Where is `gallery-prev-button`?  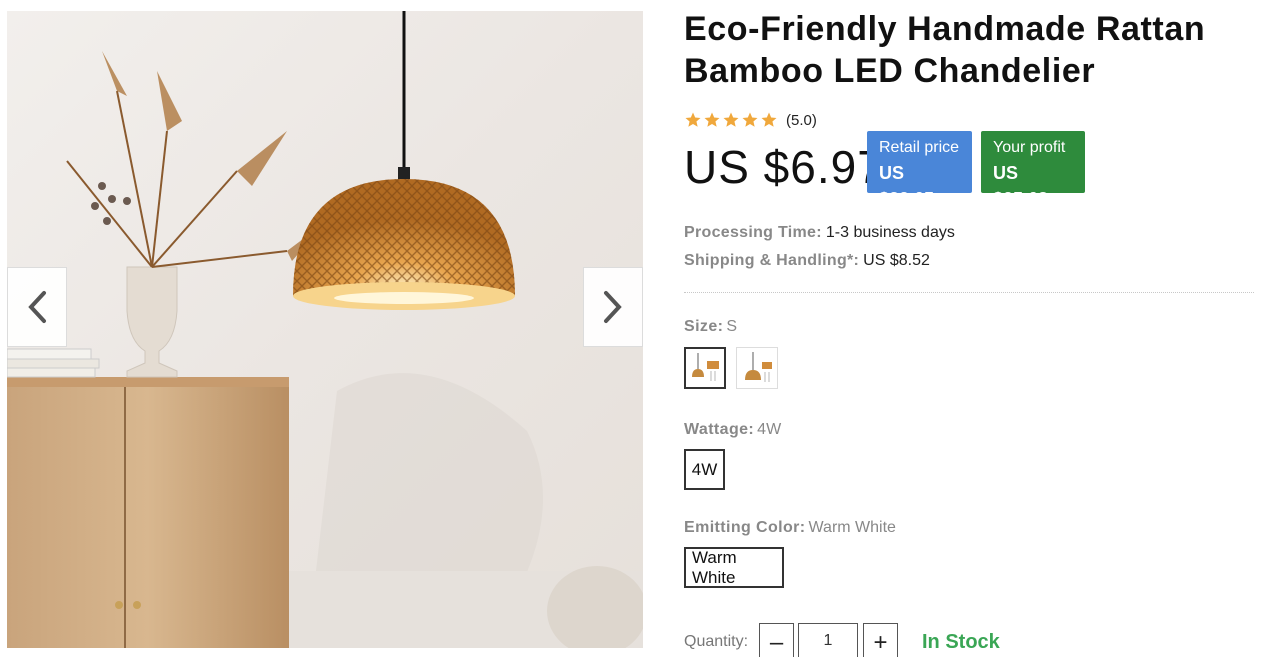 gallery-prev-button is located at coordinates (37, 307).